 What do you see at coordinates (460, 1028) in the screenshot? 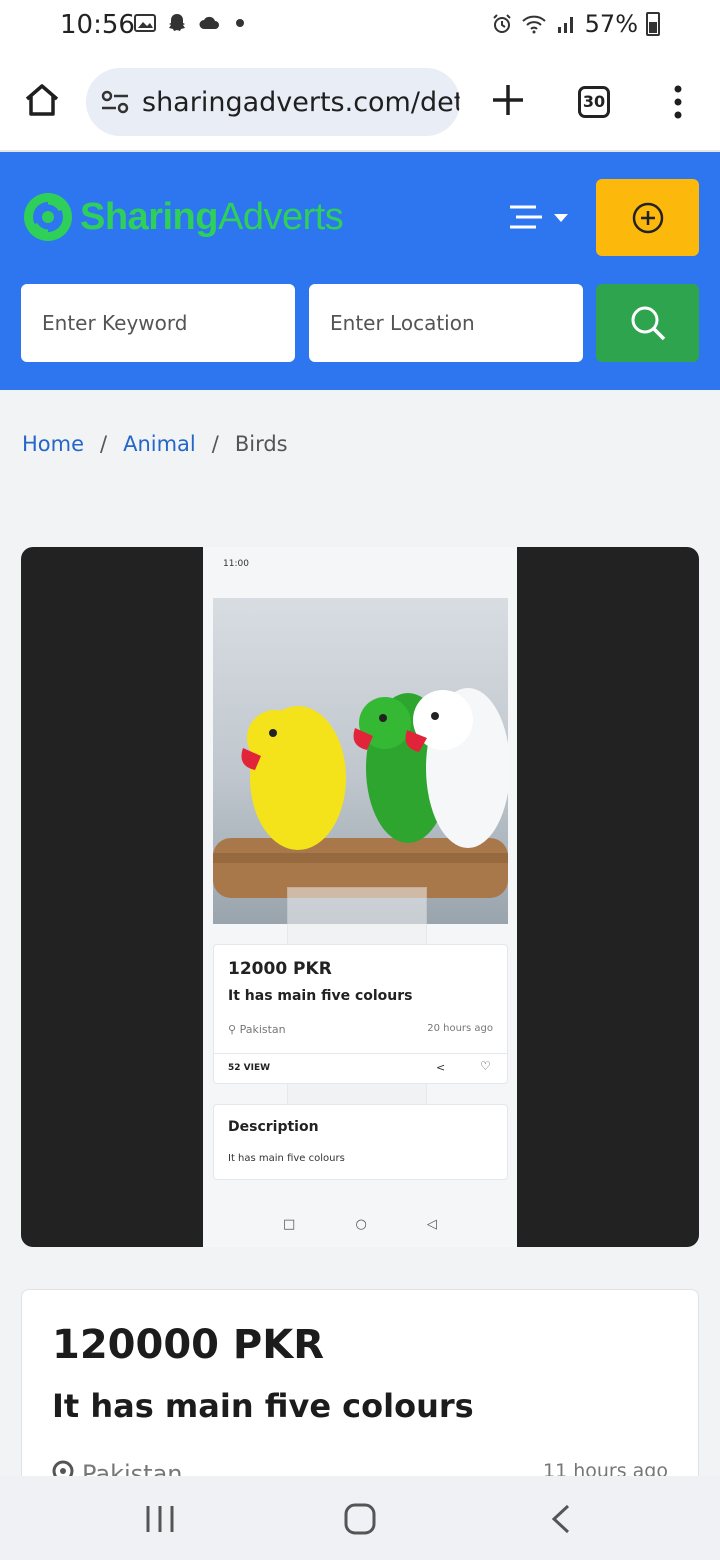
I see `ad-image-posted: 20 hours ago` at bounding box center [460, 1028].